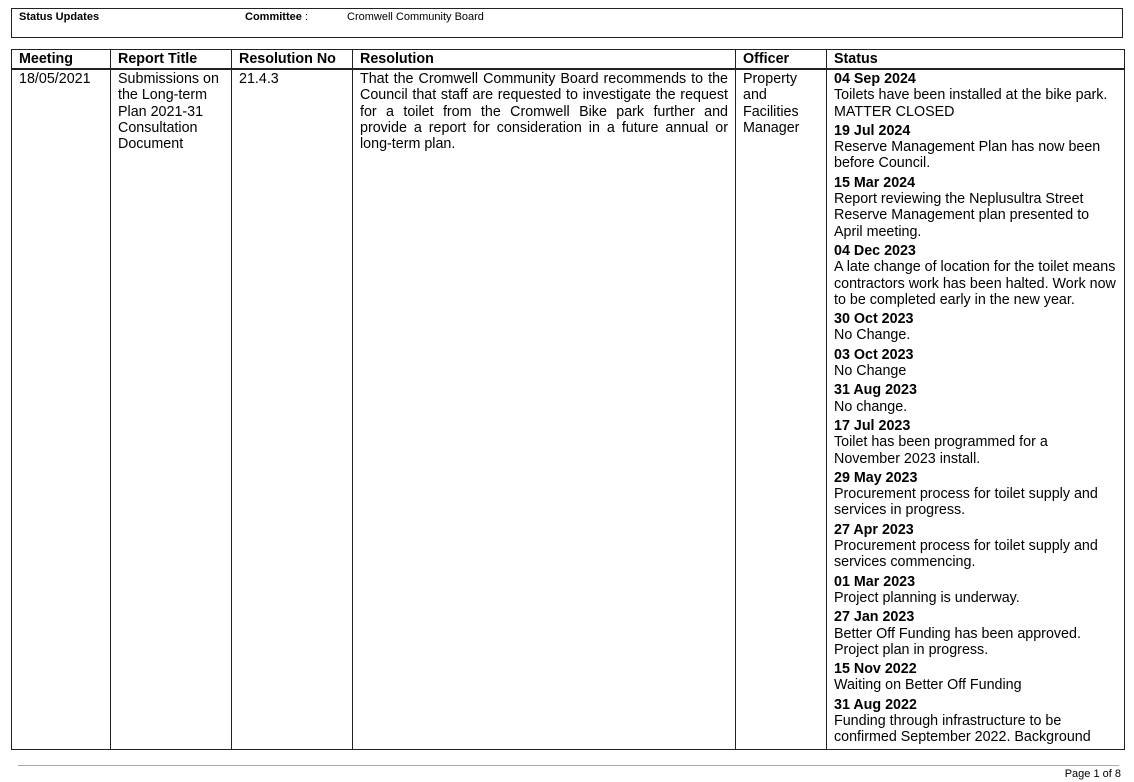  I want to click on status-entry-date: 29 May 2023, so click(876, 477).